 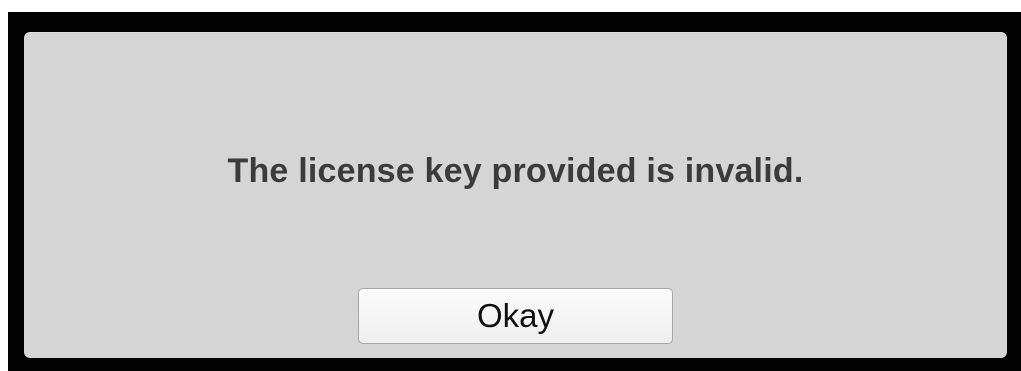 What do you see at coordinates (515, 171) in the screenshot?
I see `error-message: The license key provided is invalid.` at bounding box center [515, 171].